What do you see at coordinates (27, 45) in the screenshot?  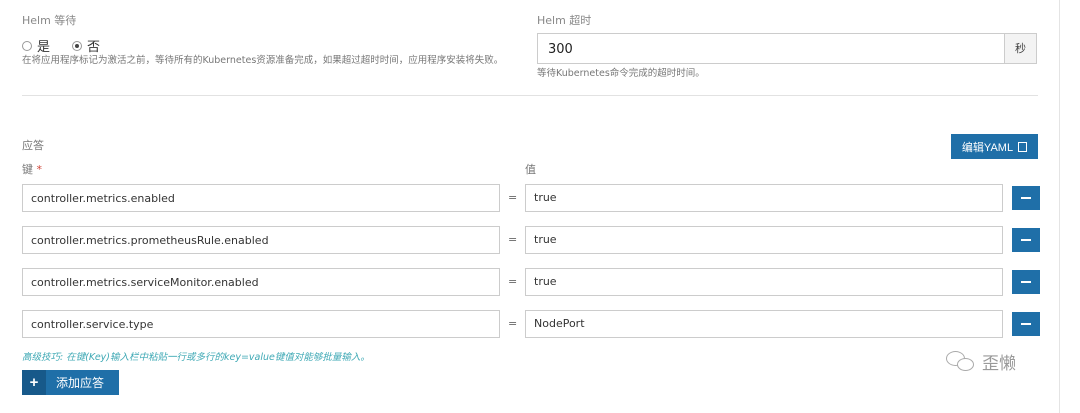 I see `radio-yes-circle` at bounding box center [27, 45].